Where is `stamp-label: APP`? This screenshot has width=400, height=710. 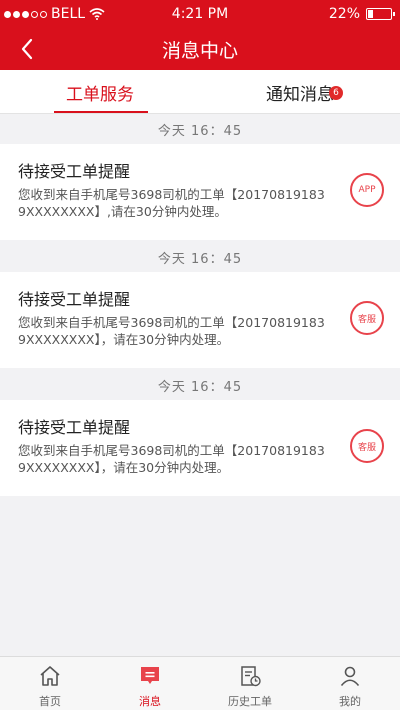 stamp-label: APP is located at coordinates (367, 190).